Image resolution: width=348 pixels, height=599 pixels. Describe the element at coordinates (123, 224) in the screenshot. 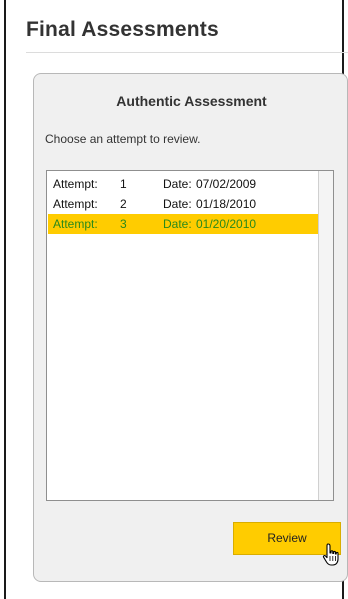

I see `attempt-number: 3` at that location.